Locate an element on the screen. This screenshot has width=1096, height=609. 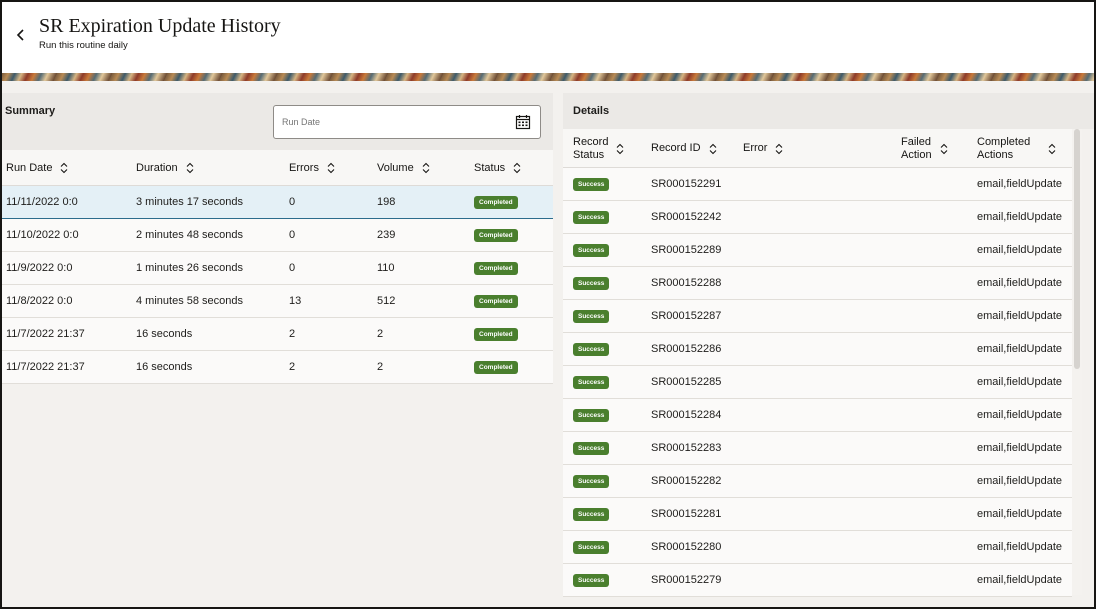
table-row: Success SR000152284 email,fieldUpdate is located at coordinates (817, 415).